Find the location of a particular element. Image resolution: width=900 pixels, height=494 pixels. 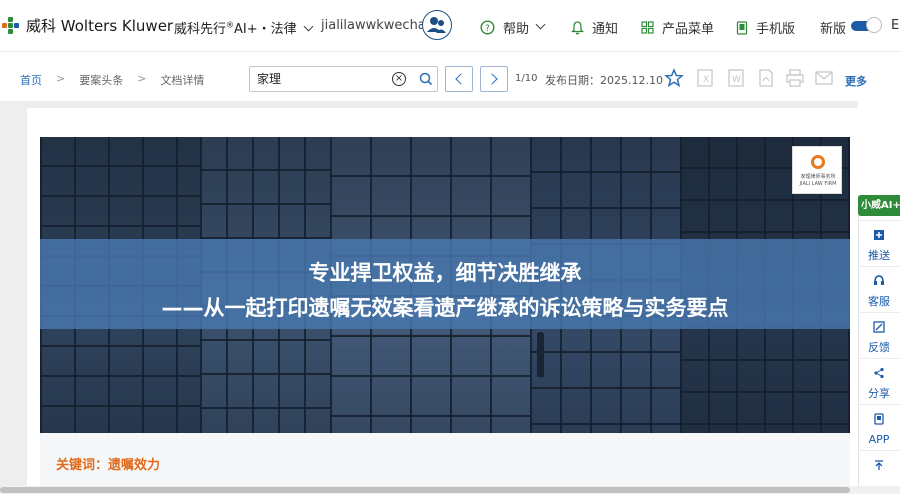

print-icon is located at coordinates (795, 78).